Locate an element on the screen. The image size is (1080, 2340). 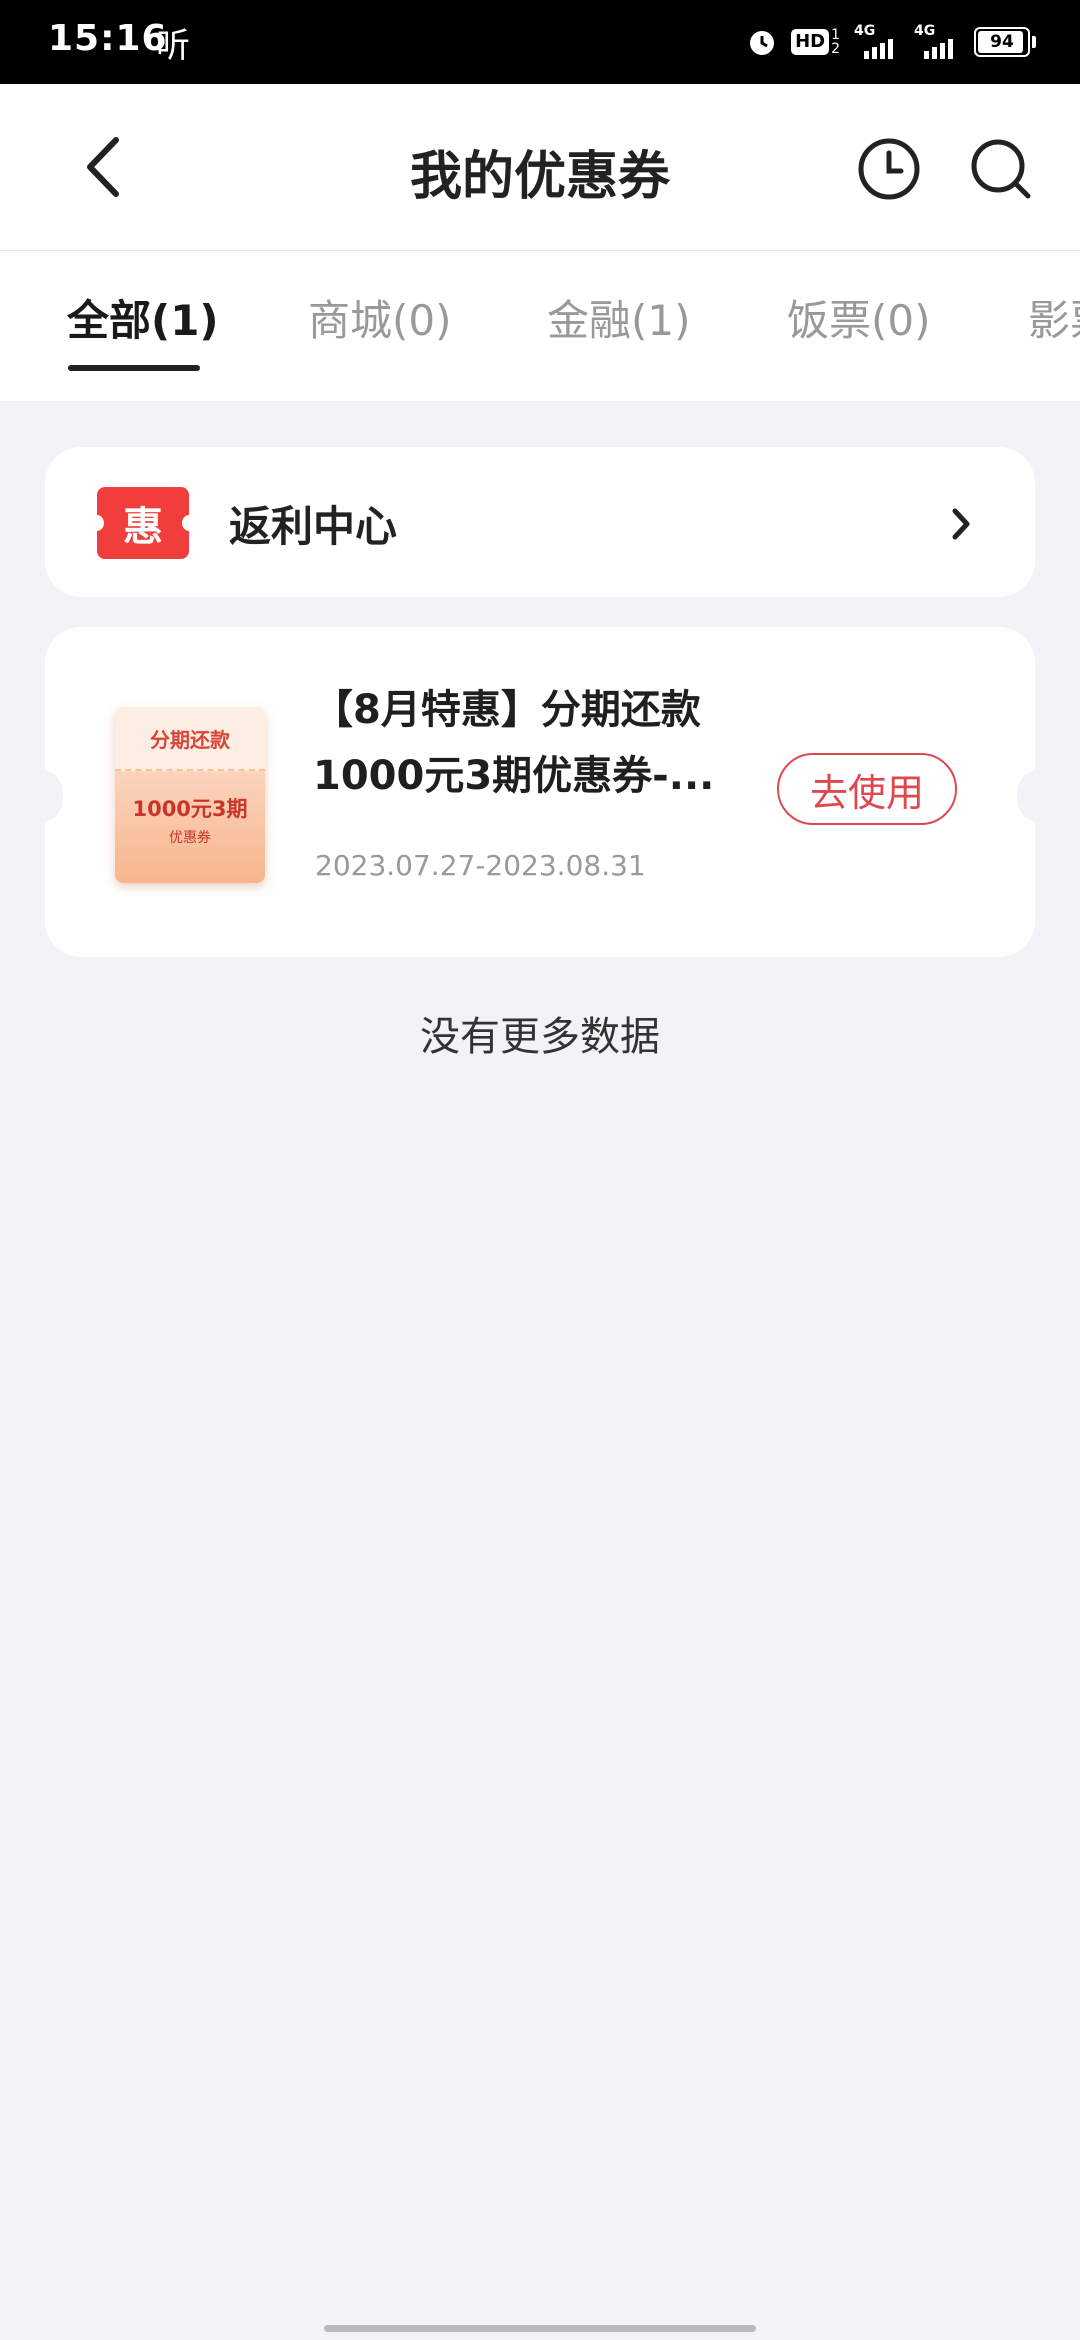
category-tabs: 全部(1) 商城(0) 金融(1) 饭票(0) 影票 is located at coordinates (540, 326).